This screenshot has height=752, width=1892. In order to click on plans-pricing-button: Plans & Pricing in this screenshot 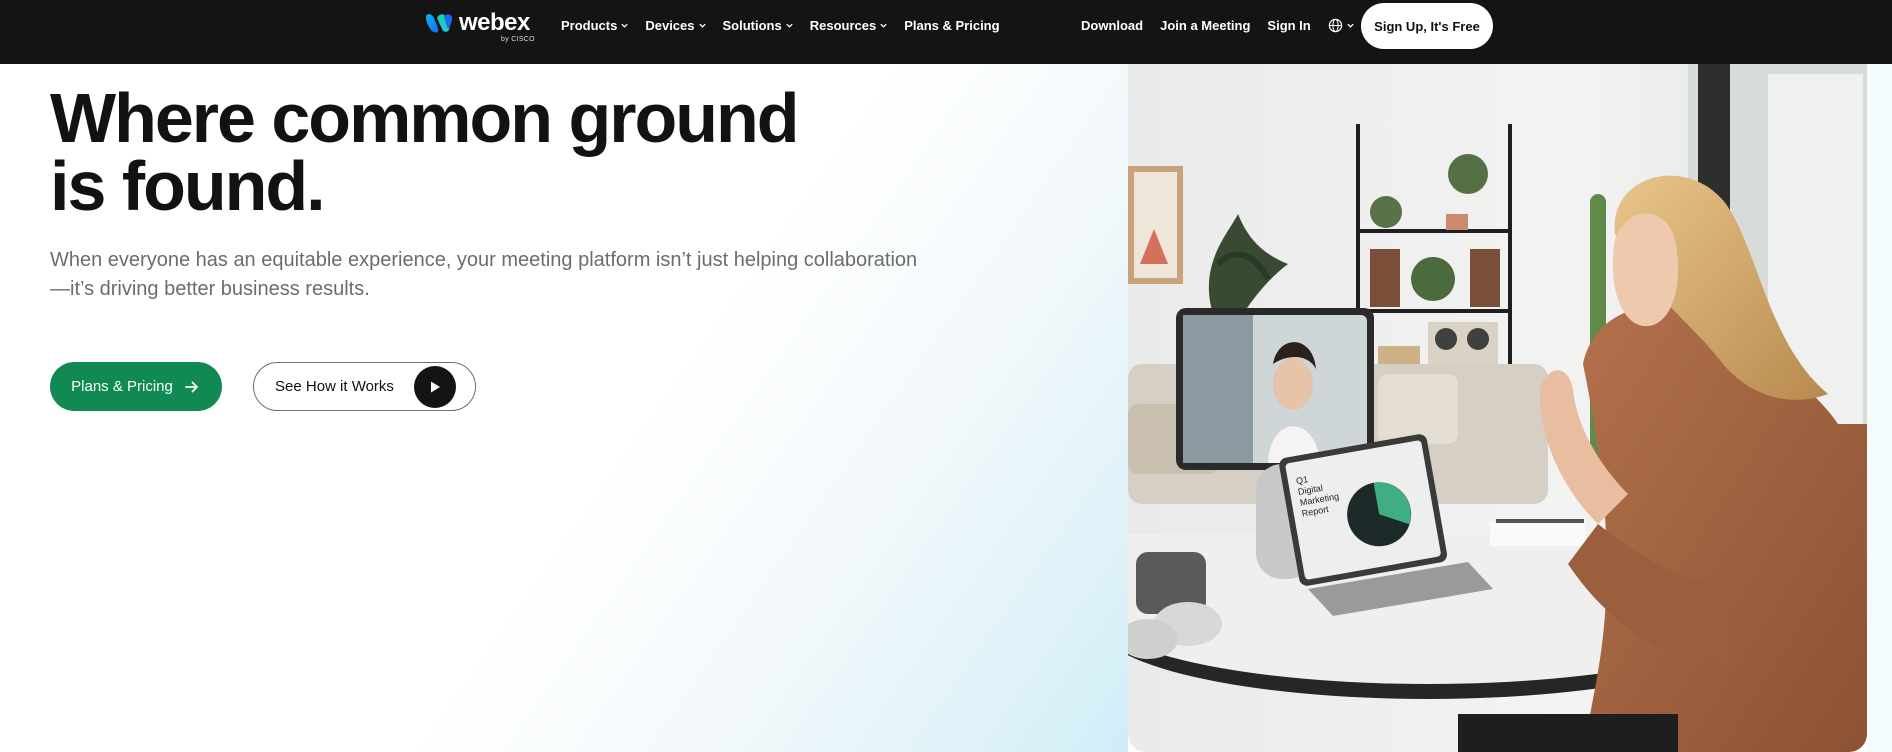, I will do `click(136, 386)`.